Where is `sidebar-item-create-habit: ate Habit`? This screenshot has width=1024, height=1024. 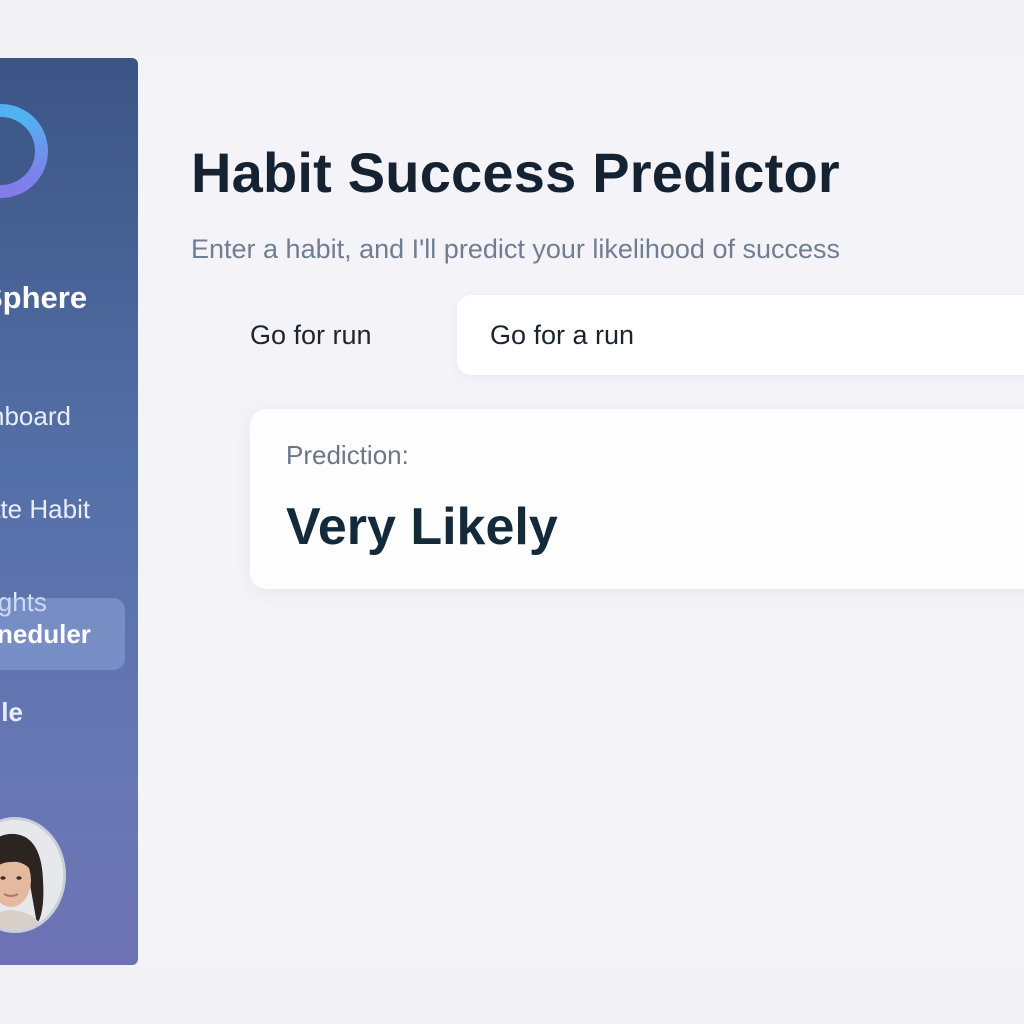 sidebar-item-create-habit: ate Habit is located at coordinates (58, 509).